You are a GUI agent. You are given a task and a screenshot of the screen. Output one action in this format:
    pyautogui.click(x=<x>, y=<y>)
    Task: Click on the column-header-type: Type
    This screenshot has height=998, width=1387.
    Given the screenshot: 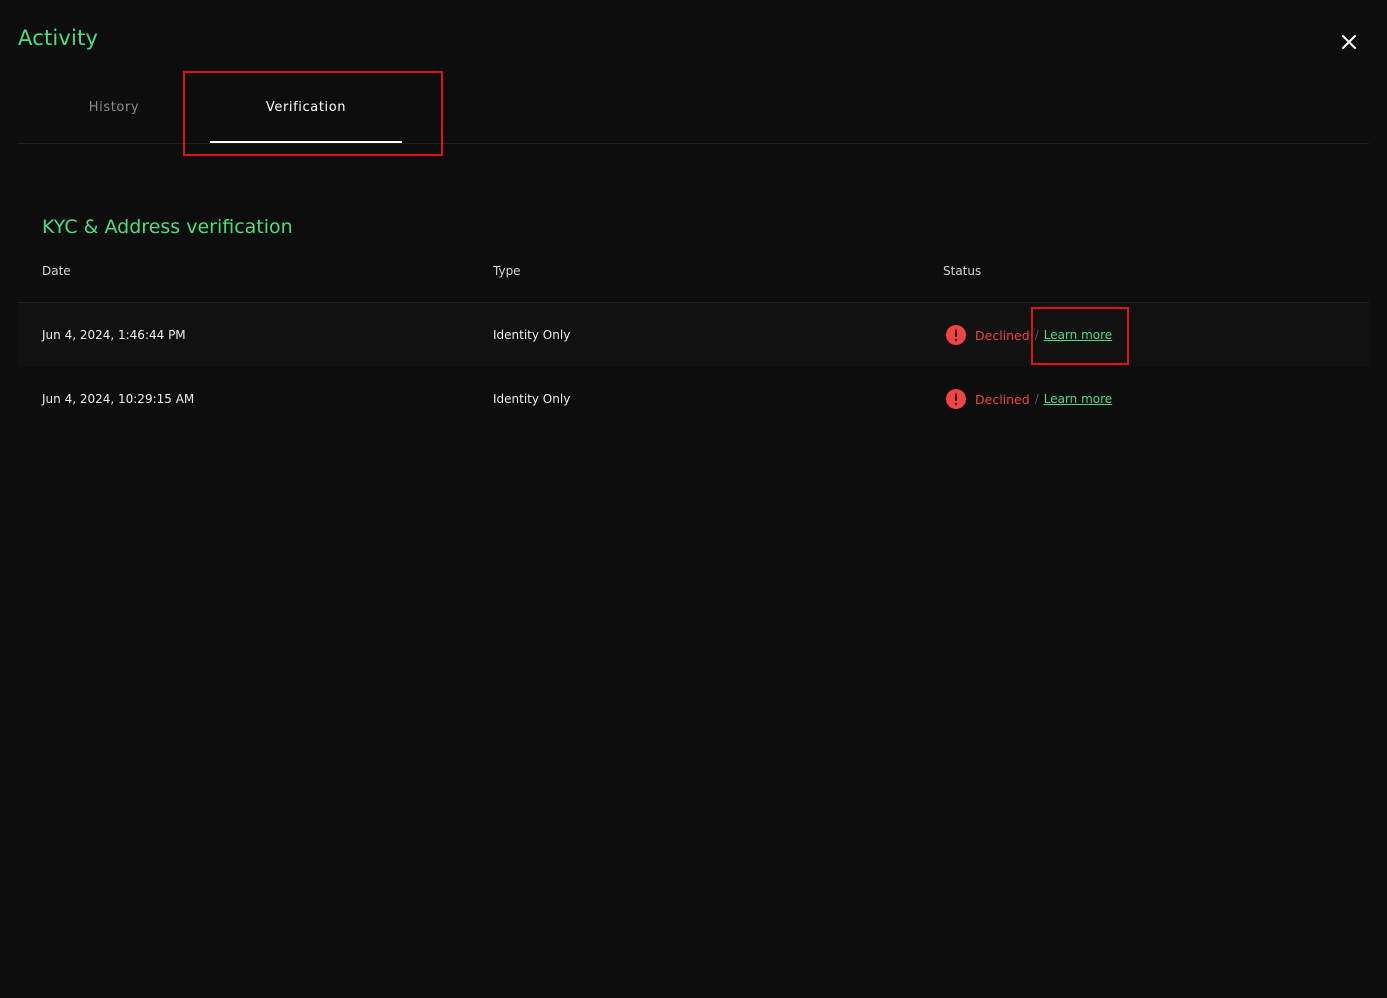 What is the action you would take?
    pyautogui.click(x=507, y=271)
    